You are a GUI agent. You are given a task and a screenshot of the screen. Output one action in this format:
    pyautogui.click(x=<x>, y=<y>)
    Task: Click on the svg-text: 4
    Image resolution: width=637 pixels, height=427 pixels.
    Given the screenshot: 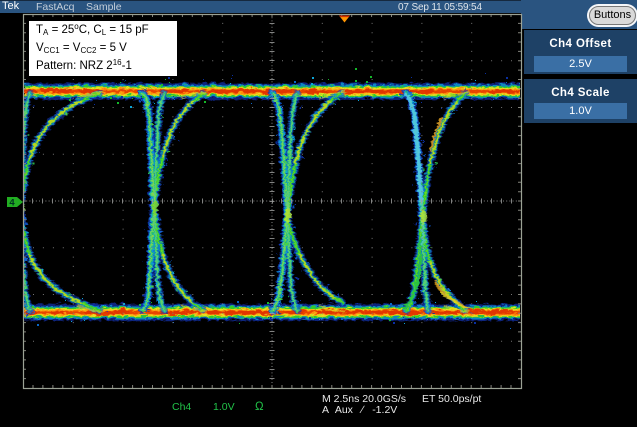 What is the action you would take?
    pyautogui.click(x=12, y=203)
    